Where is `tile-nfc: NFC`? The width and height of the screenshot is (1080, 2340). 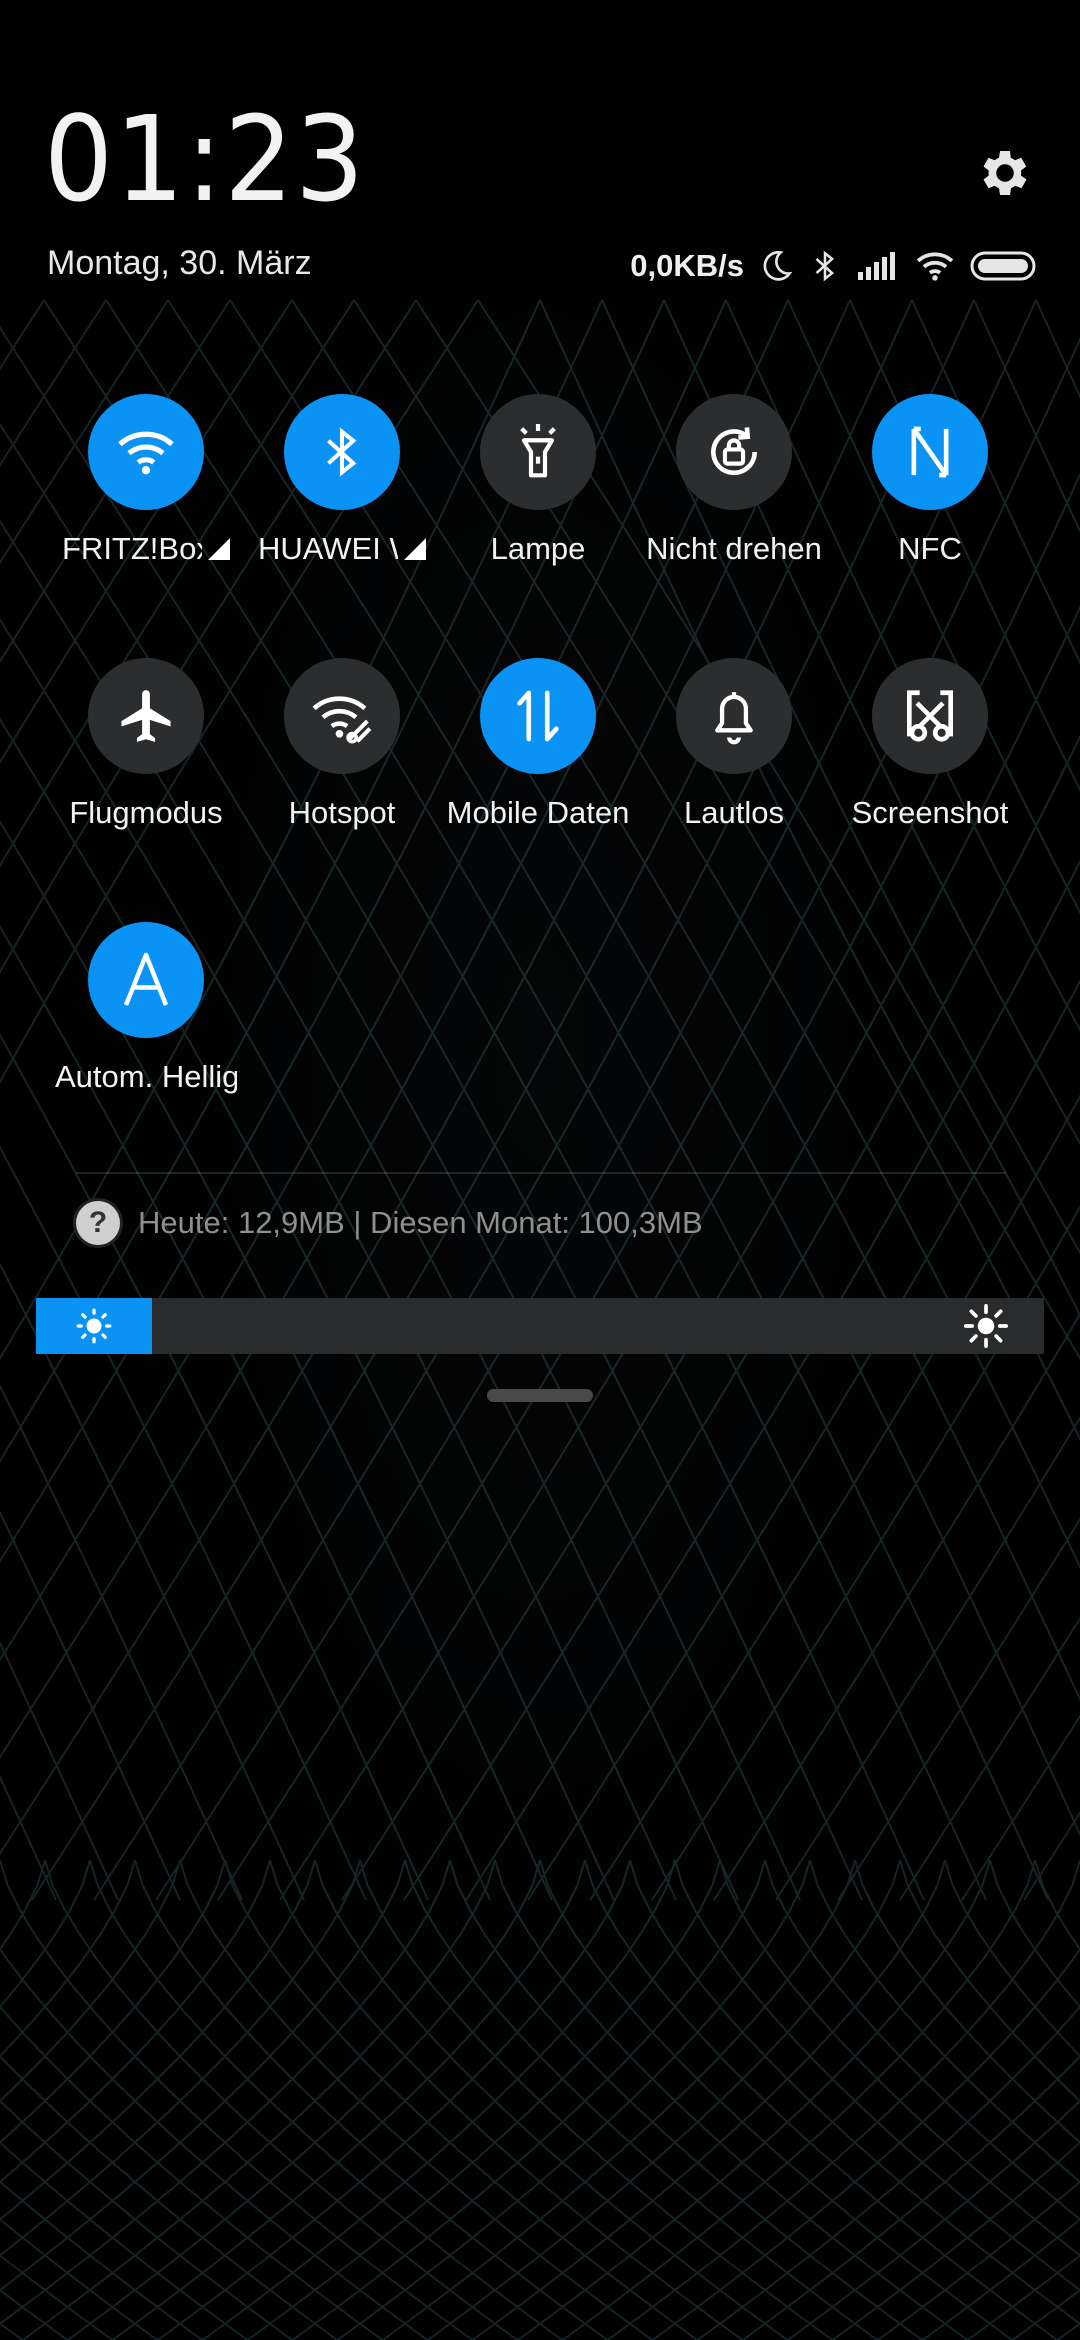
tile-nfc: NFC is located at coordinates (930, 504).